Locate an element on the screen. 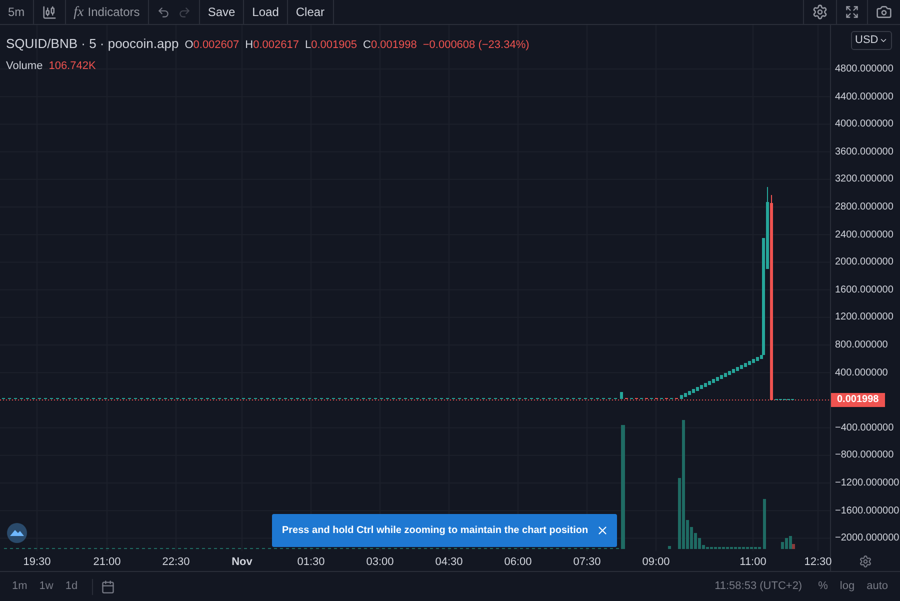 The width and height of the screenshot is (900, 601). toolbar-button: Save is located at coordinates (222, 12).